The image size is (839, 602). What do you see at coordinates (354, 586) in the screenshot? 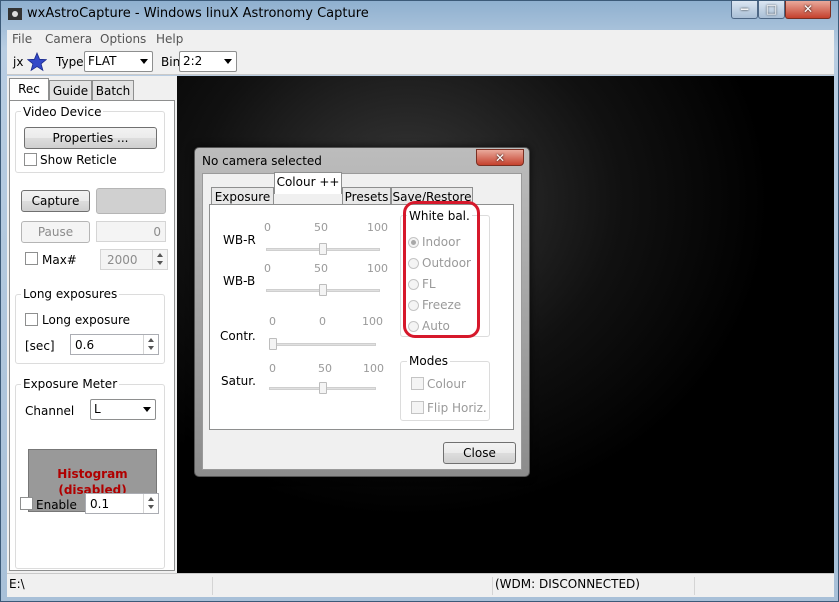
I see `status-empty` at bounding box center [354, 586].